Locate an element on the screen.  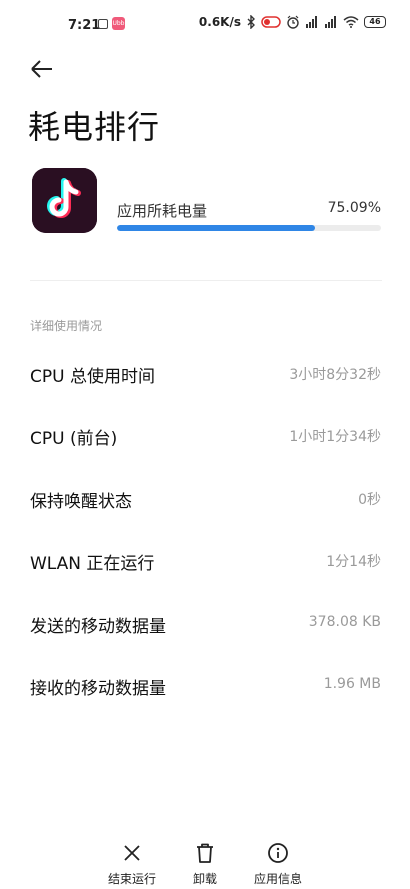
section-label: 详细使用情况 is located at coordinates (66, 326).